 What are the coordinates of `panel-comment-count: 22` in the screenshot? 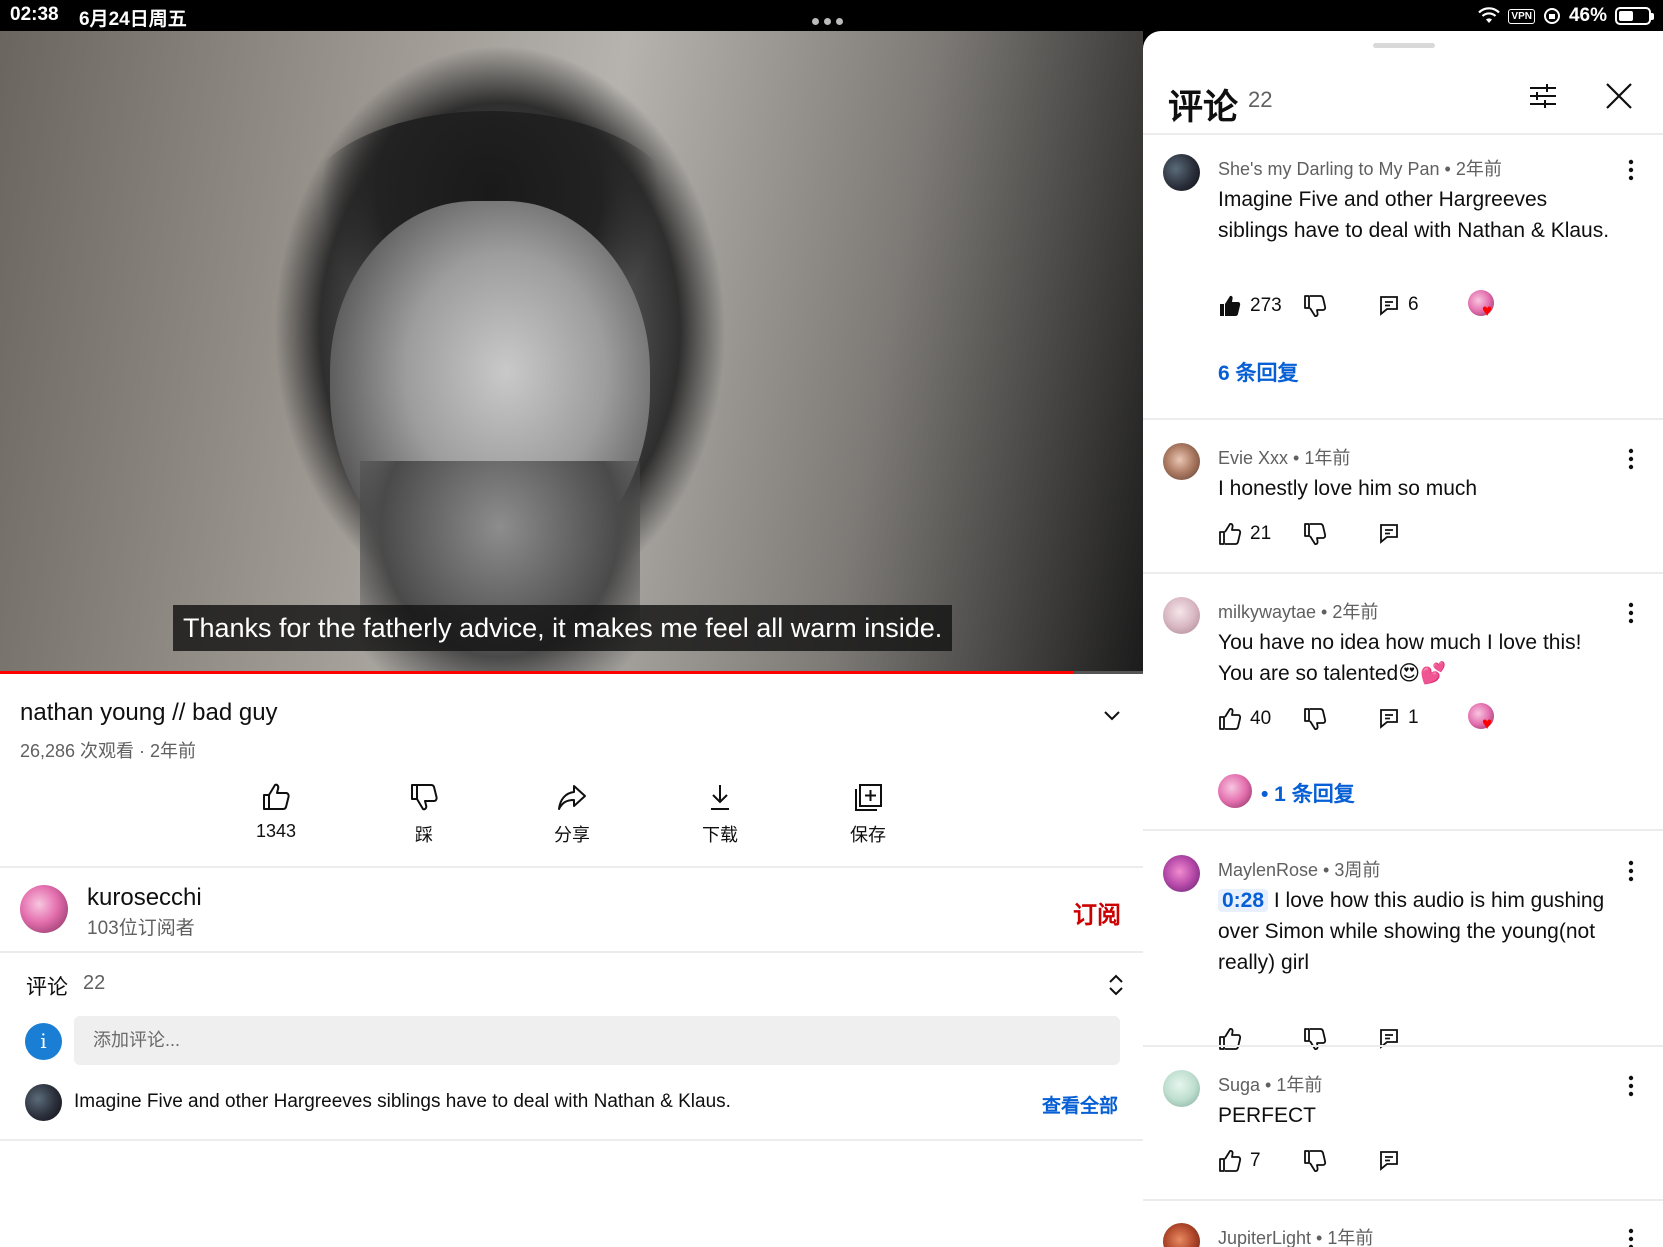 It's located at (1260, 99).